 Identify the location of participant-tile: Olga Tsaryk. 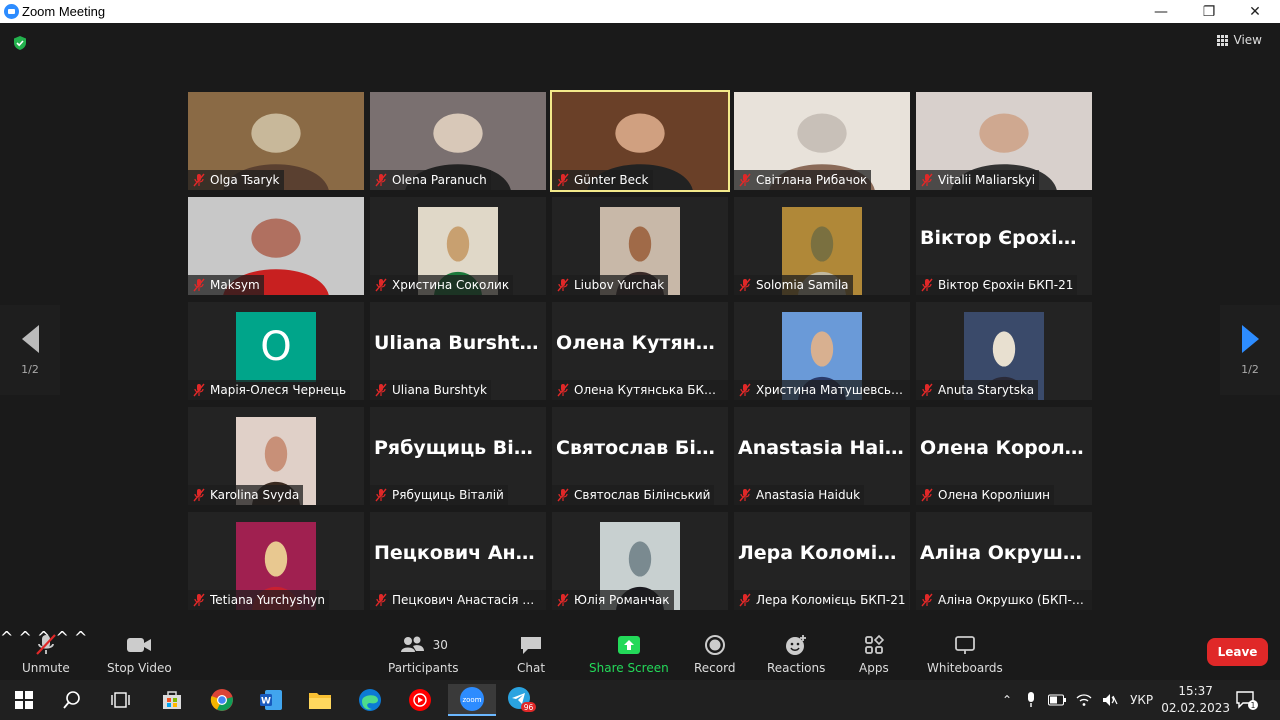
(276, 141).